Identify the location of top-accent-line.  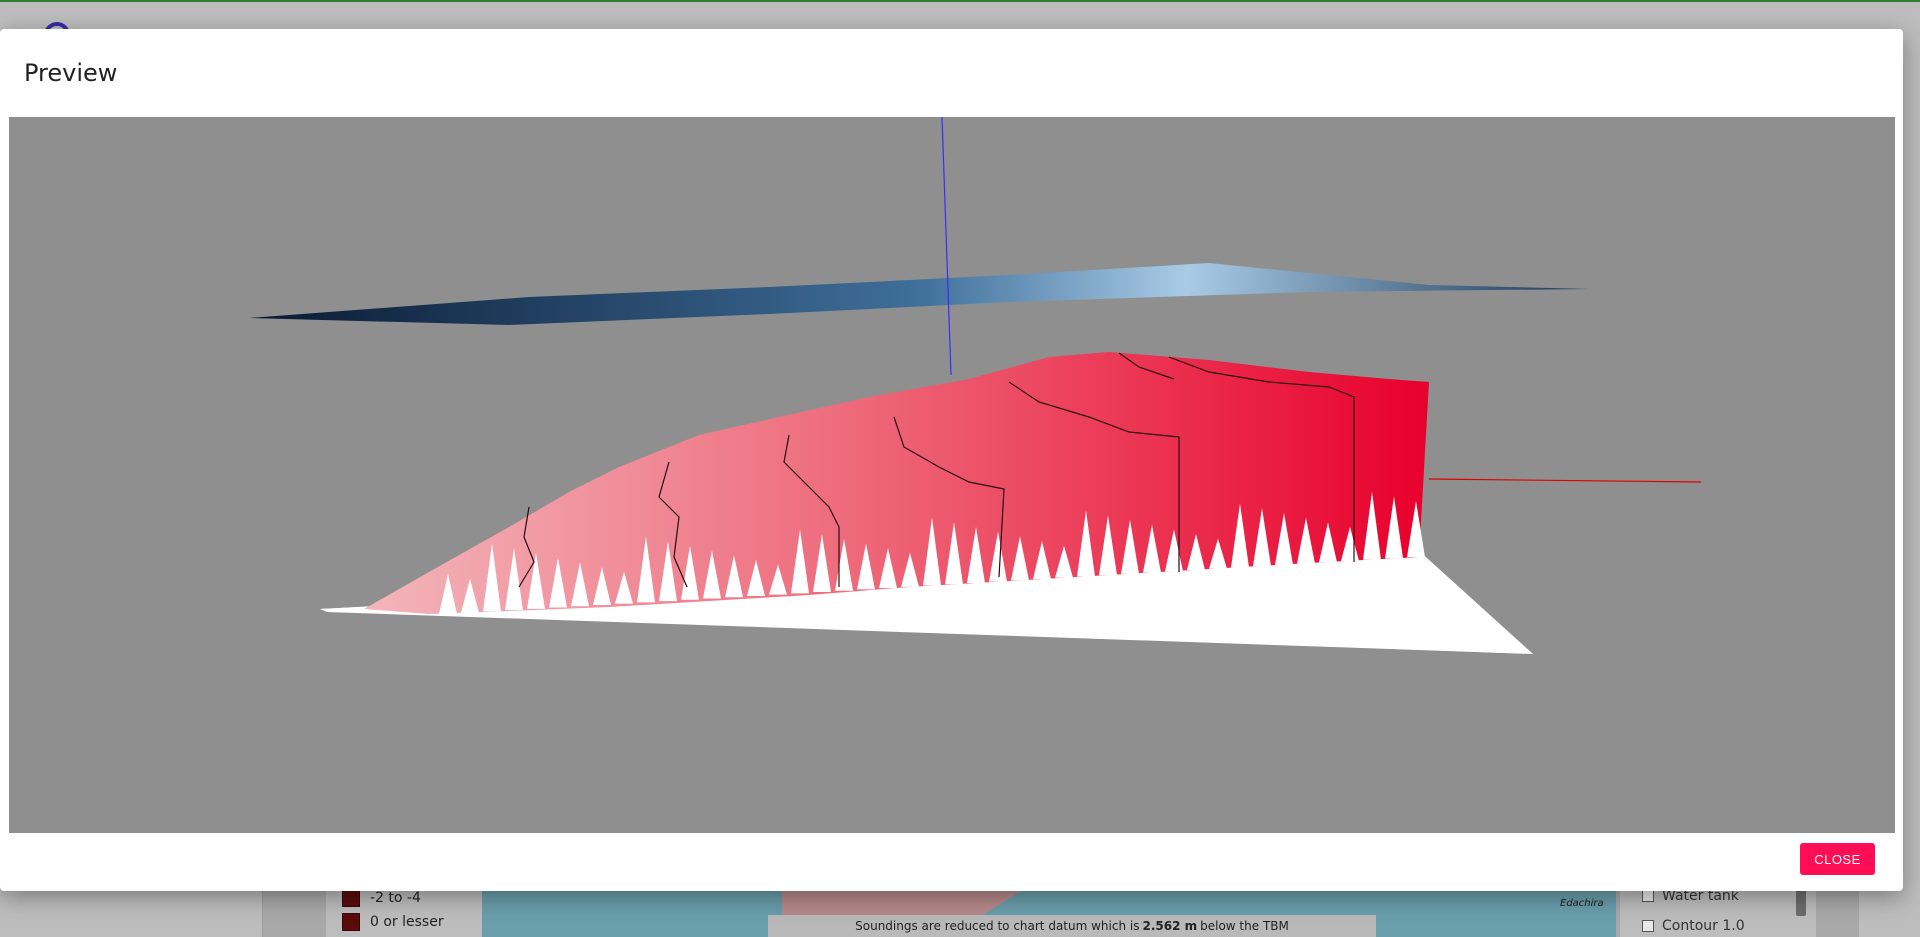
(960, 1).